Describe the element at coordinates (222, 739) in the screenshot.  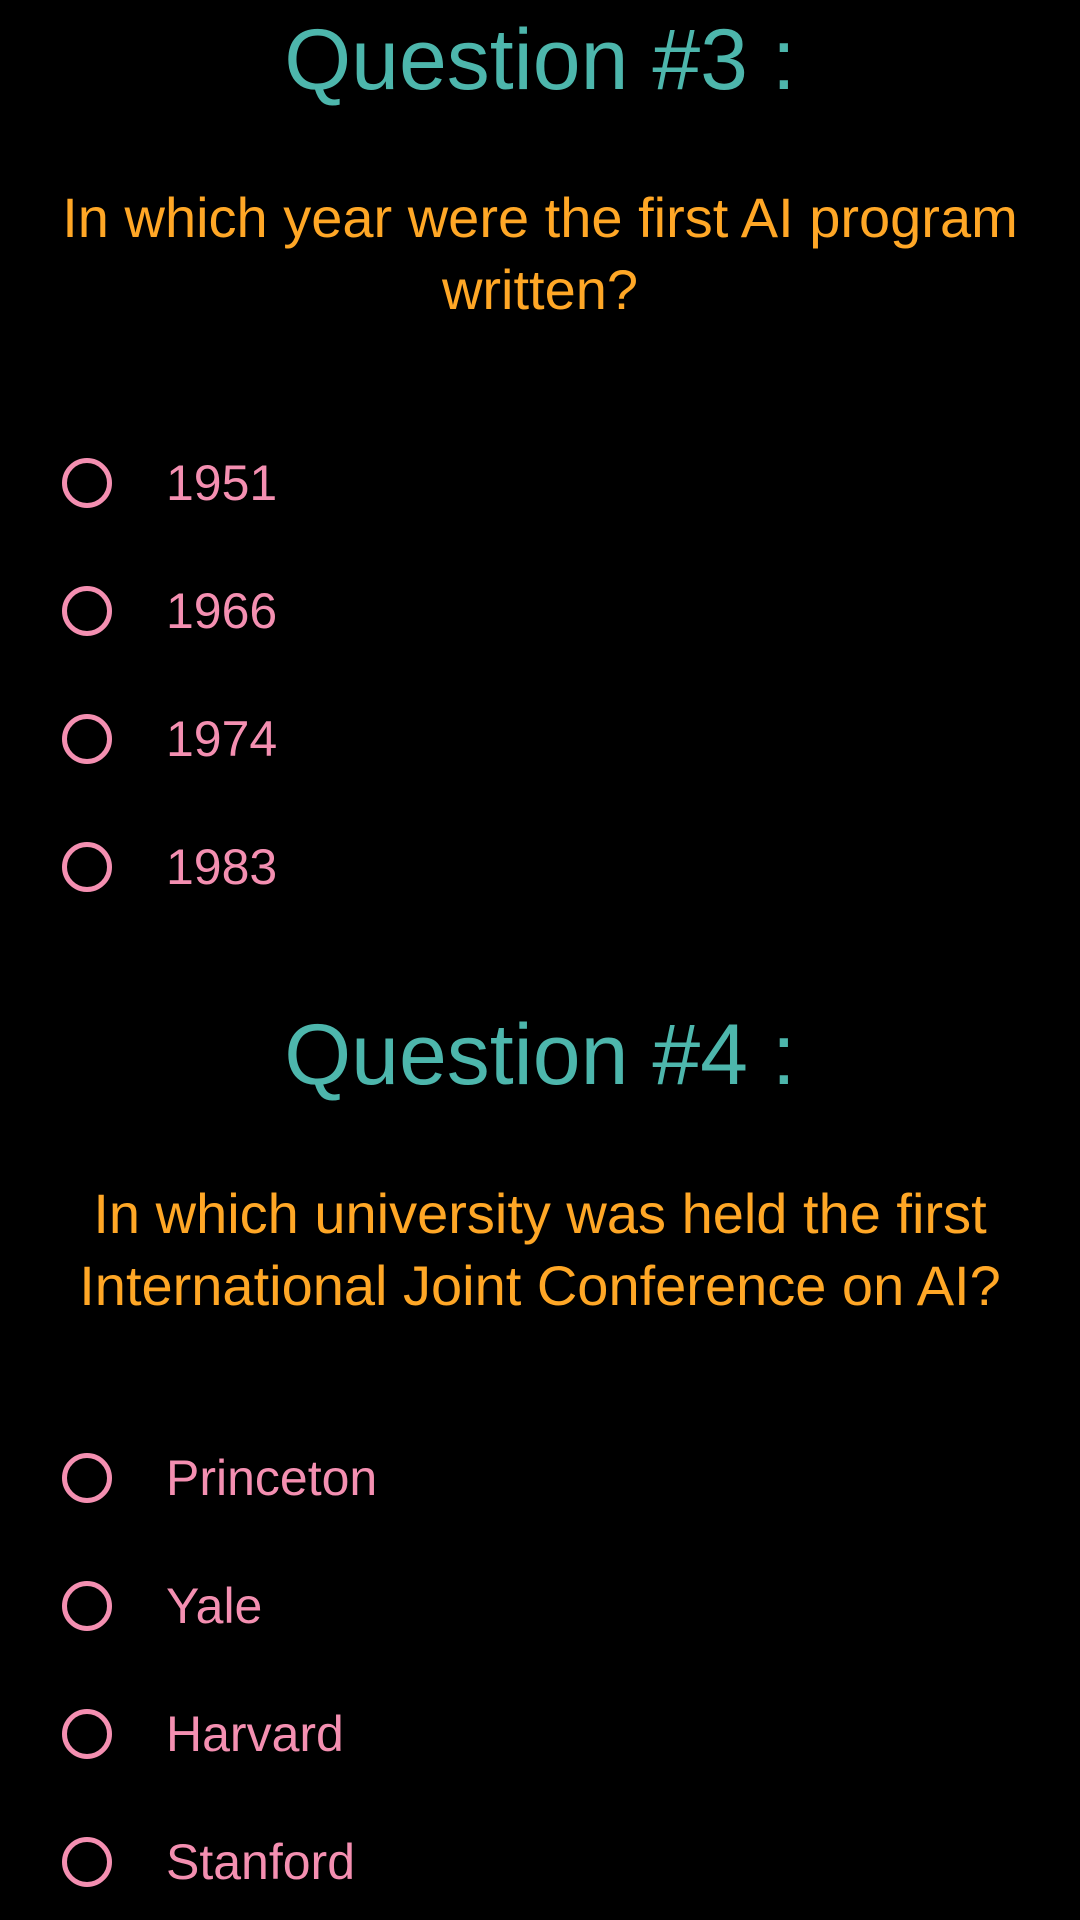
I see `option-label: 1974` at that location.